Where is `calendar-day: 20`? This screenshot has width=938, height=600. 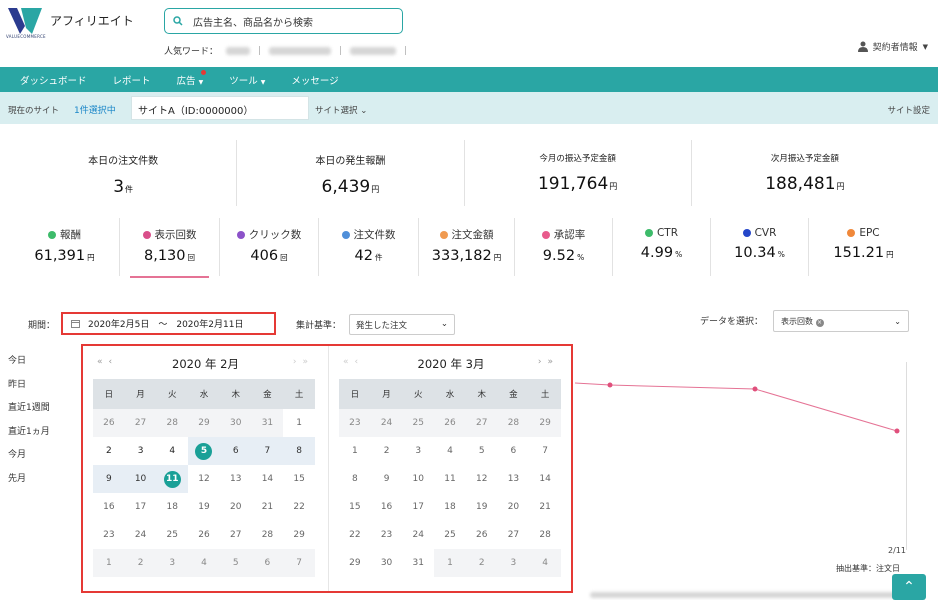
calendar-day: 20 is located at coordinates (236, 507).